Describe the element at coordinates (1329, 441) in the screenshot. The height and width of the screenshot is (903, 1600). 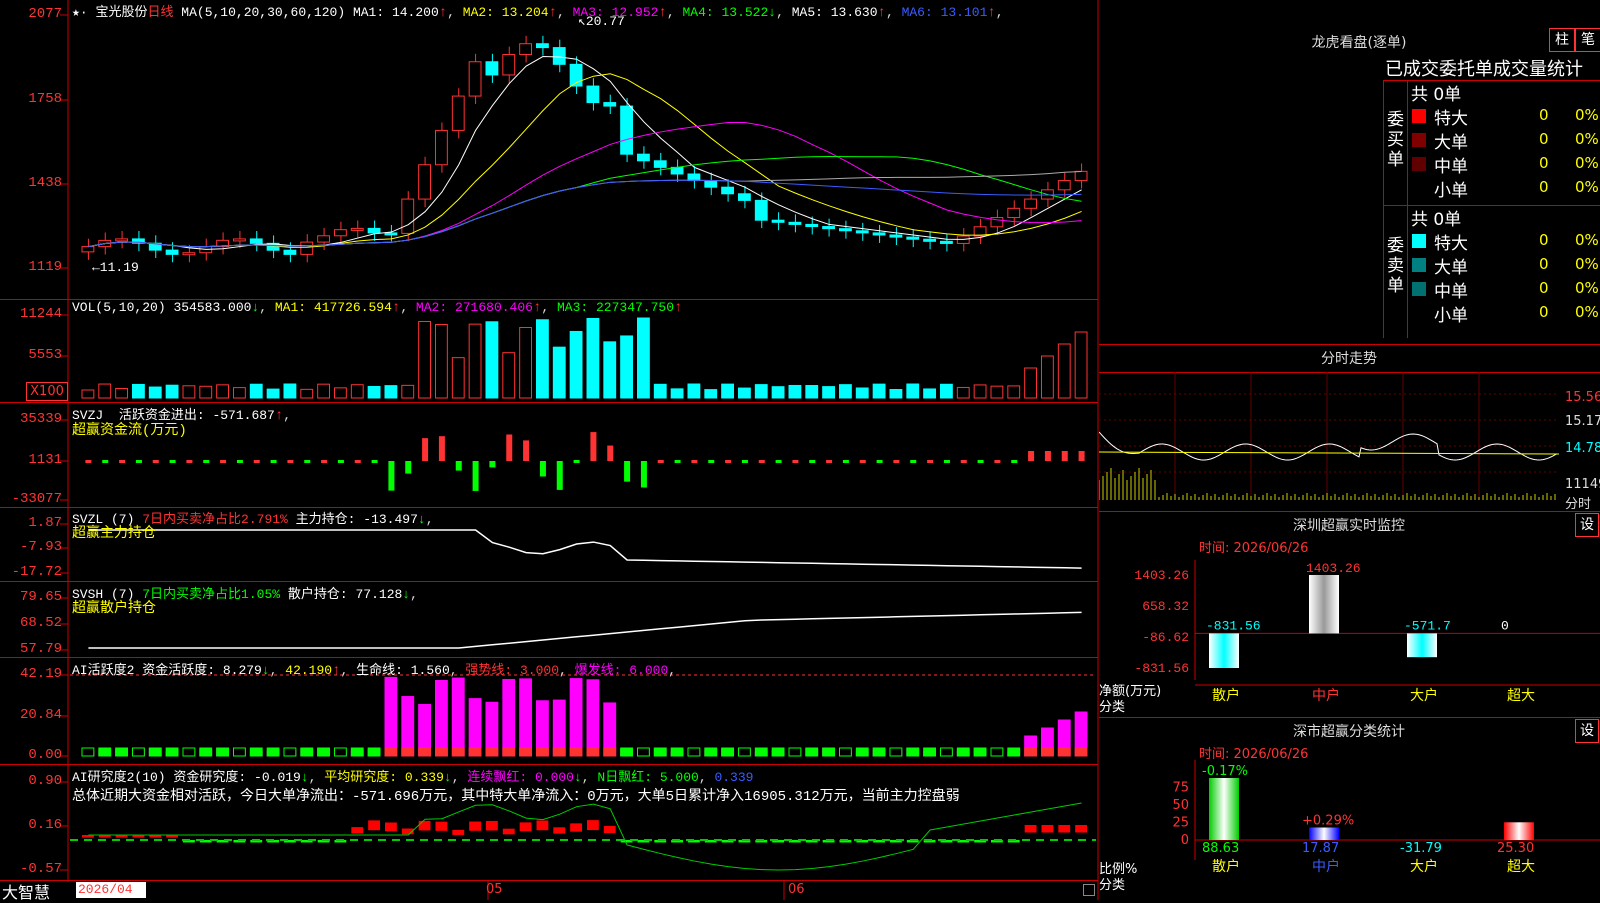
I see `intraday-chart` at that location.